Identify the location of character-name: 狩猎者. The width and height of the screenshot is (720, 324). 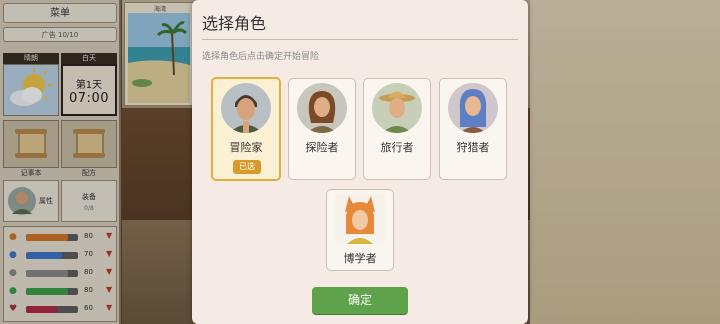
(473, 147).